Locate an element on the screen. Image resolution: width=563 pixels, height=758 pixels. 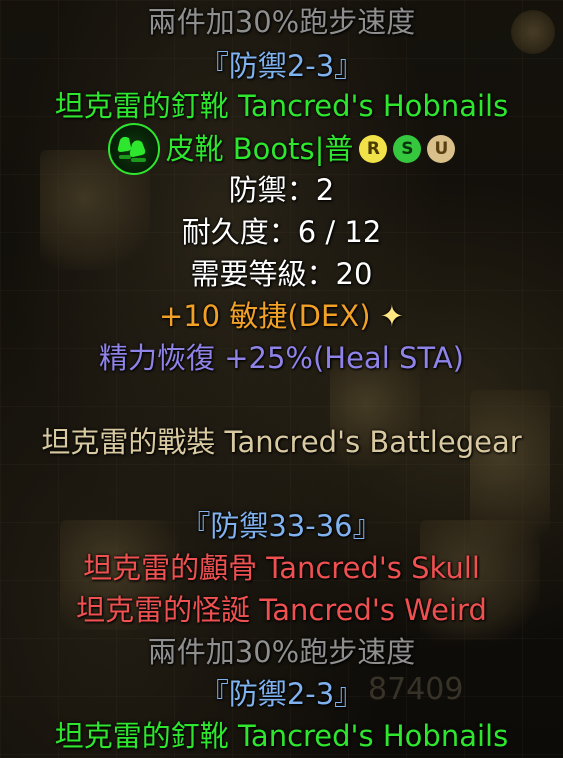
set-item-skull: 坦克雷的顱骨 Tancred's Skull is located at coordinates (281, 568).